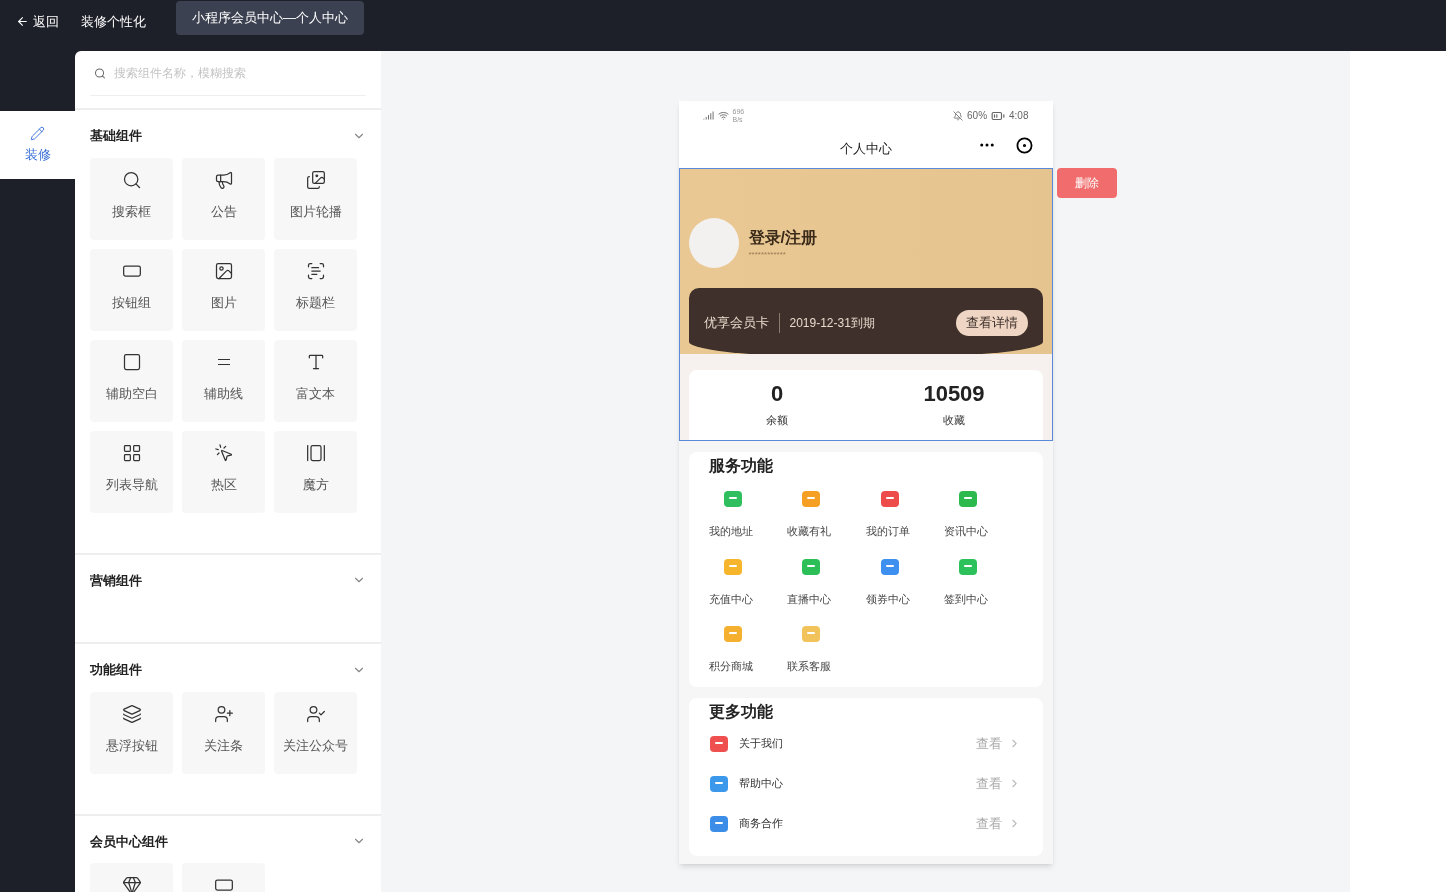  Describe the element at coordinates (974, 582) in the screenshot. I see `service-item: 签到中心` at that location.